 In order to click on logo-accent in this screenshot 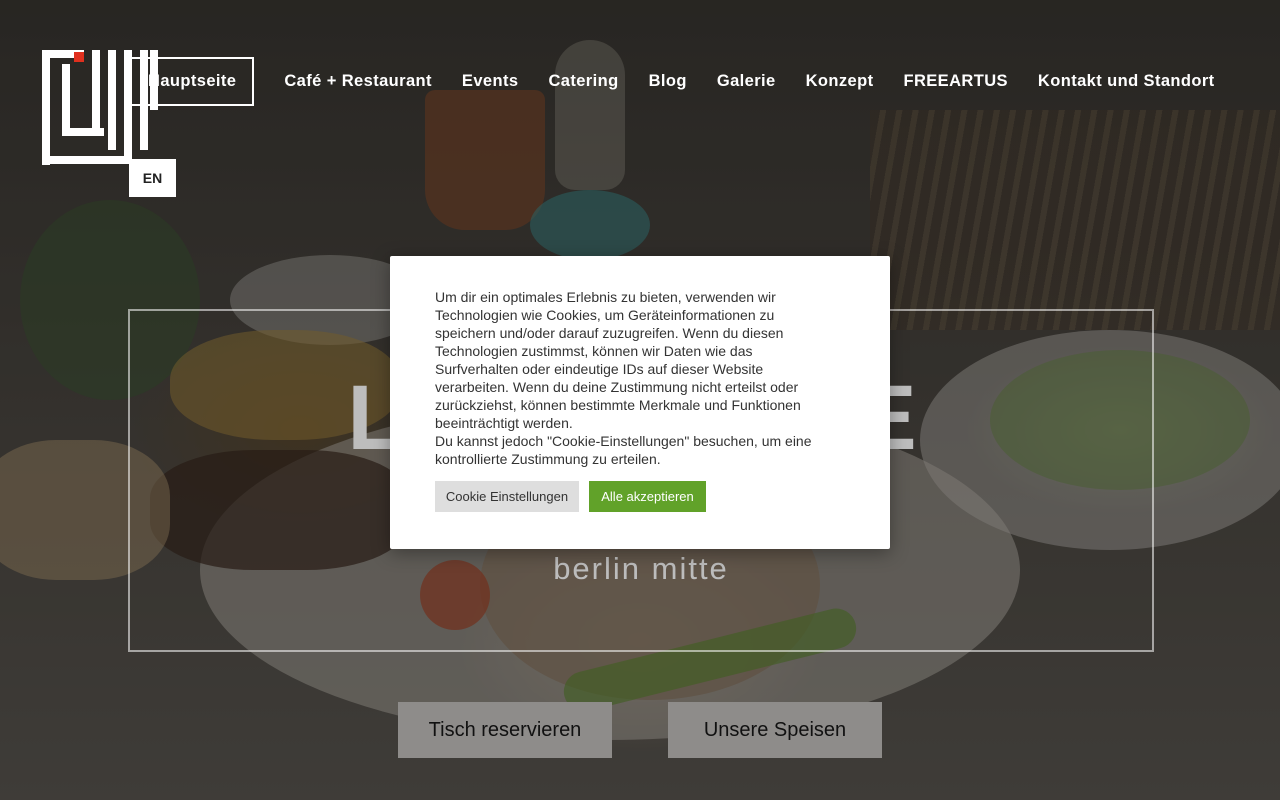, I will do `click(79, 57)`.